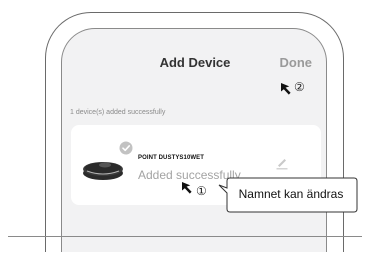 Image resolution: width=369 pixels, height=274 pixels. Describe the element at coordinates (201, 191) in the screenshot. I see `step-1-marker: ①` at that location.